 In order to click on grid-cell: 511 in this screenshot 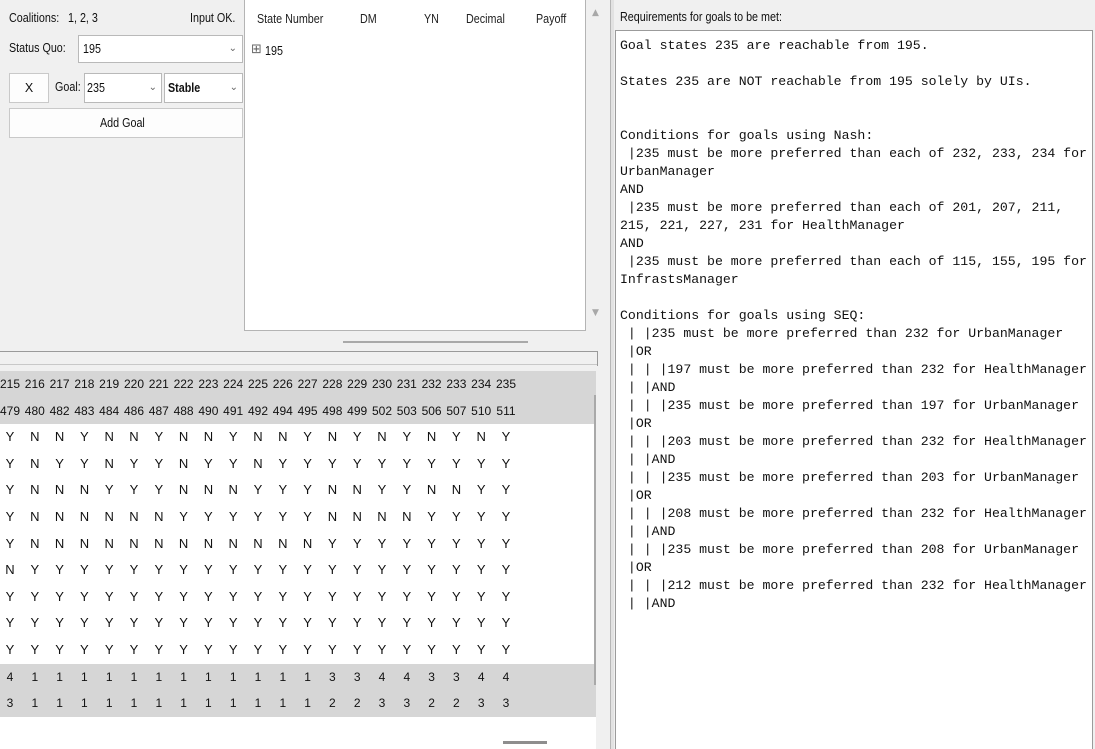, I will do `click(506, 411)`.